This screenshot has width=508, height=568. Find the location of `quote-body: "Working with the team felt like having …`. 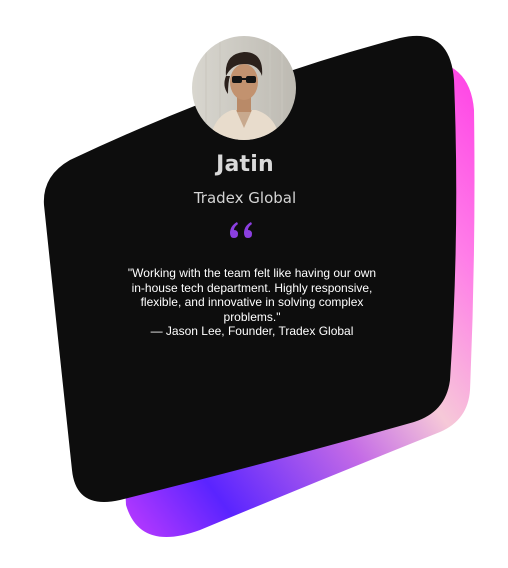

quote-body: "Working with the team felt like having … is located at coordinates (252, 295).